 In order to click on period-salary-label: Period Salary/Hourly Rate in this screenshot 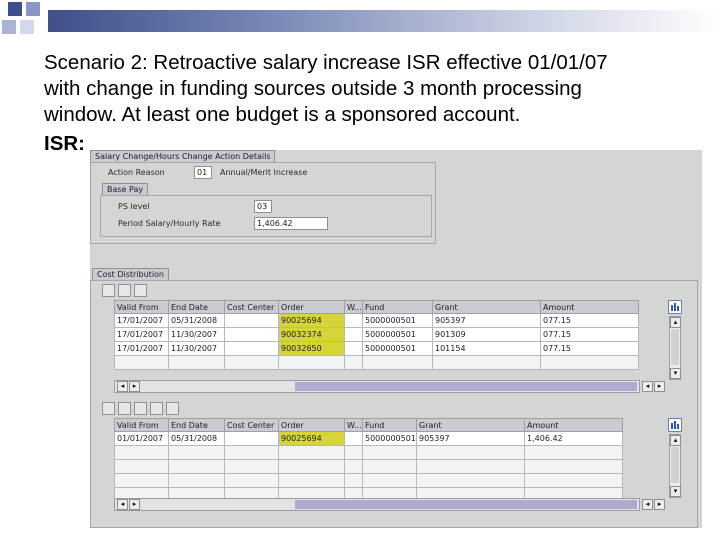, I will do `click(169, 223)`.